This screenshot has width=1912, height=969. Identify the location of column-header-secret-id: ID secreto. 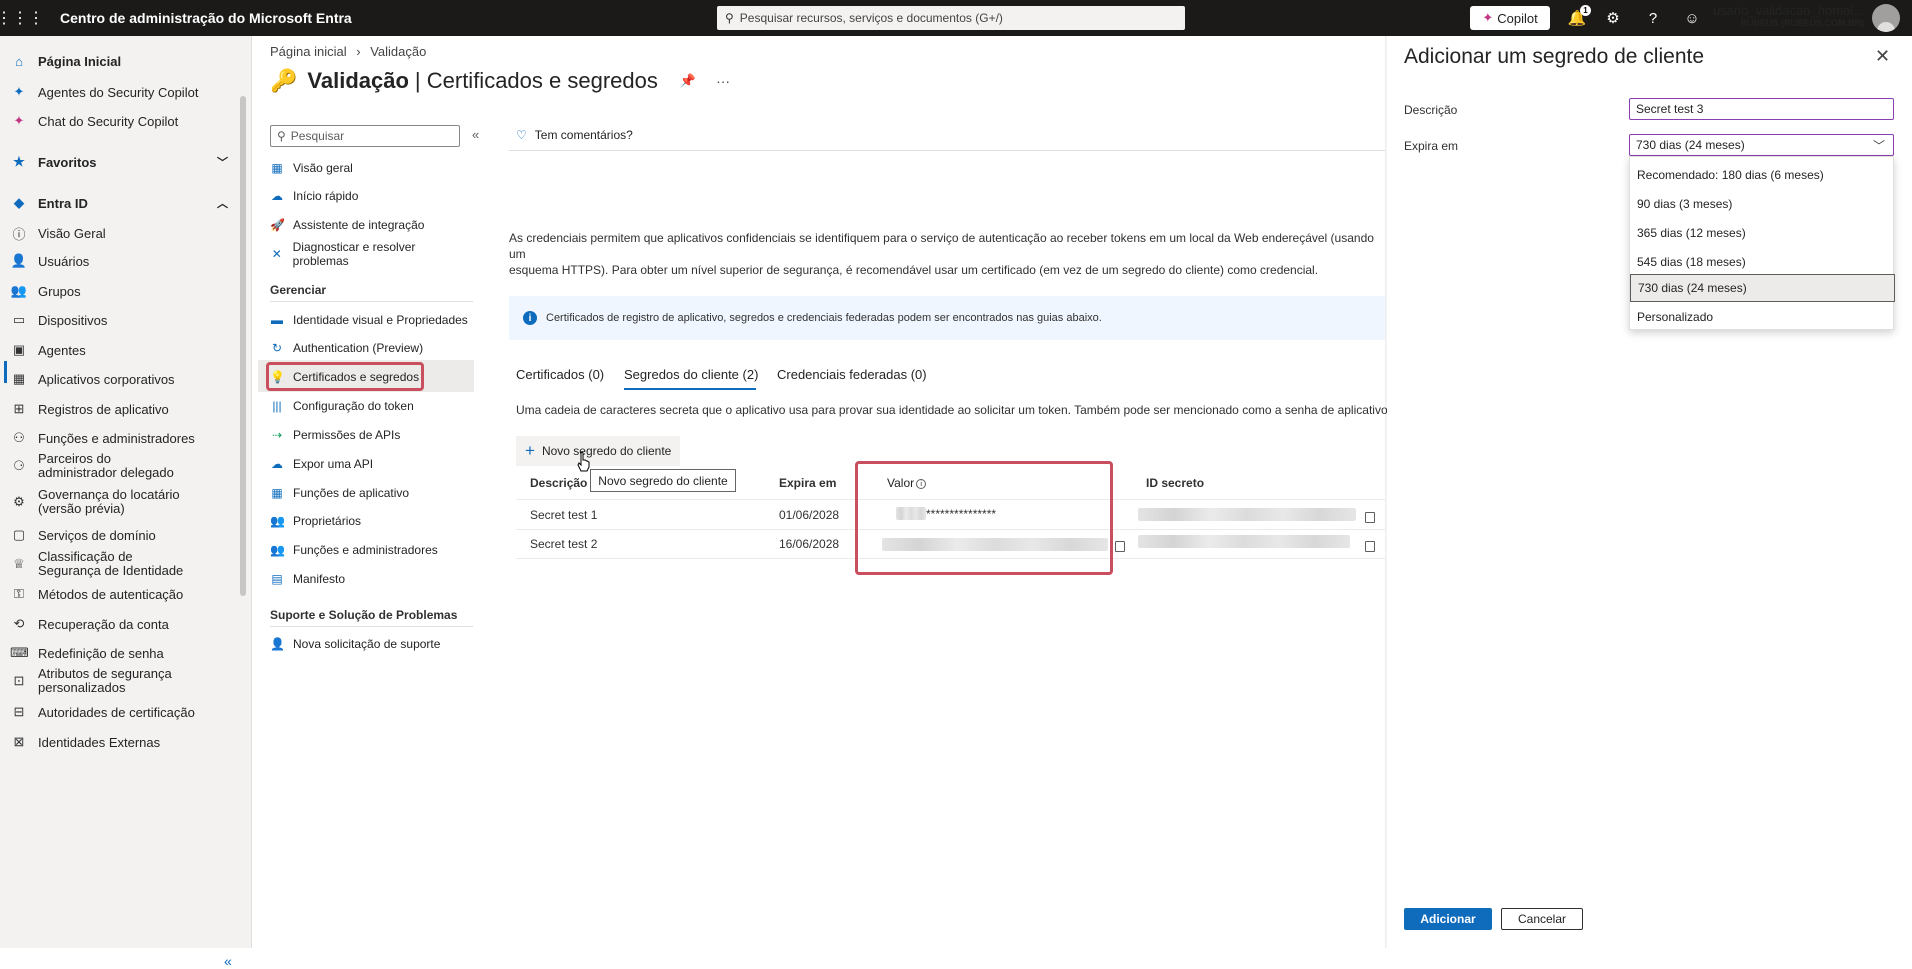
(1175, 483).